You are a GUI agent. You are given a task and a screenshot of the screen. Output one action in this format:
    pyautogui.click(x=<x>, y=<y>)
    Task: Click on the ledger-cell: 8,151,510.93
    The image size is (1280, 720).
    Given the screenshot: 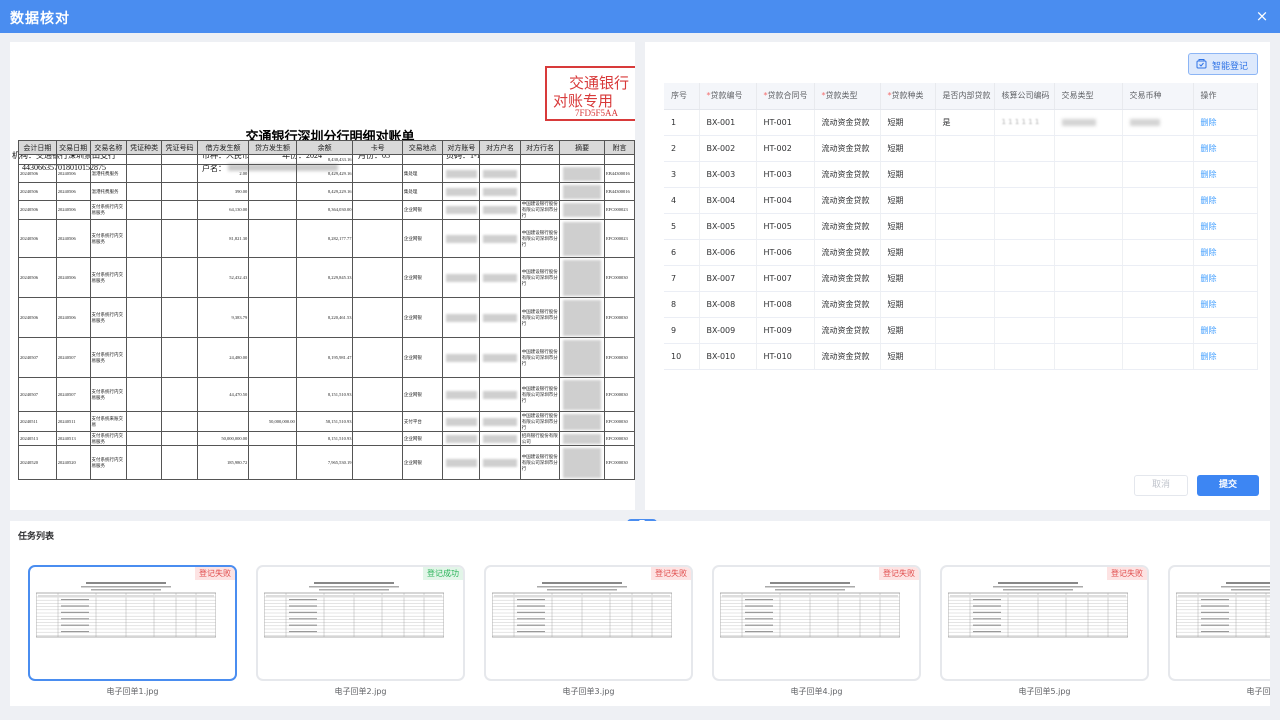 What is the action you would take?
    pyautogui.click(x=324, y=438)
    